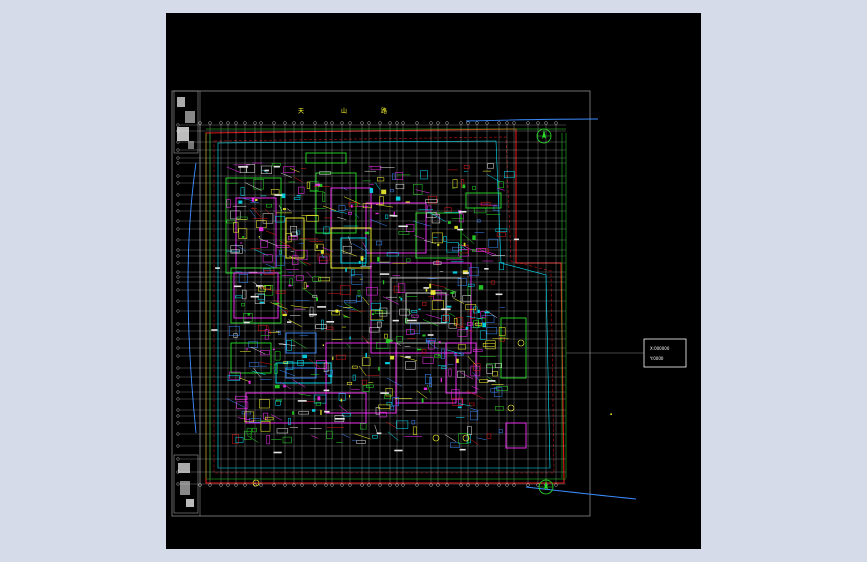 Image resolution: width=867 pixels, height=562 pixels. What do you see at coordinates (660, 348) in the screenshot?
I see `legend-line-1: X:000000` at bounding box center [660, 348].